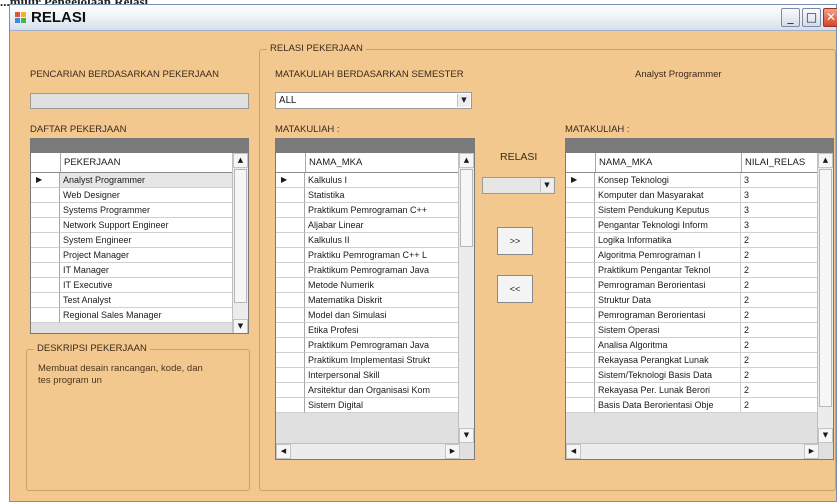  I want to click on table-cell: Model dan Simulasi, so click(382, 315).